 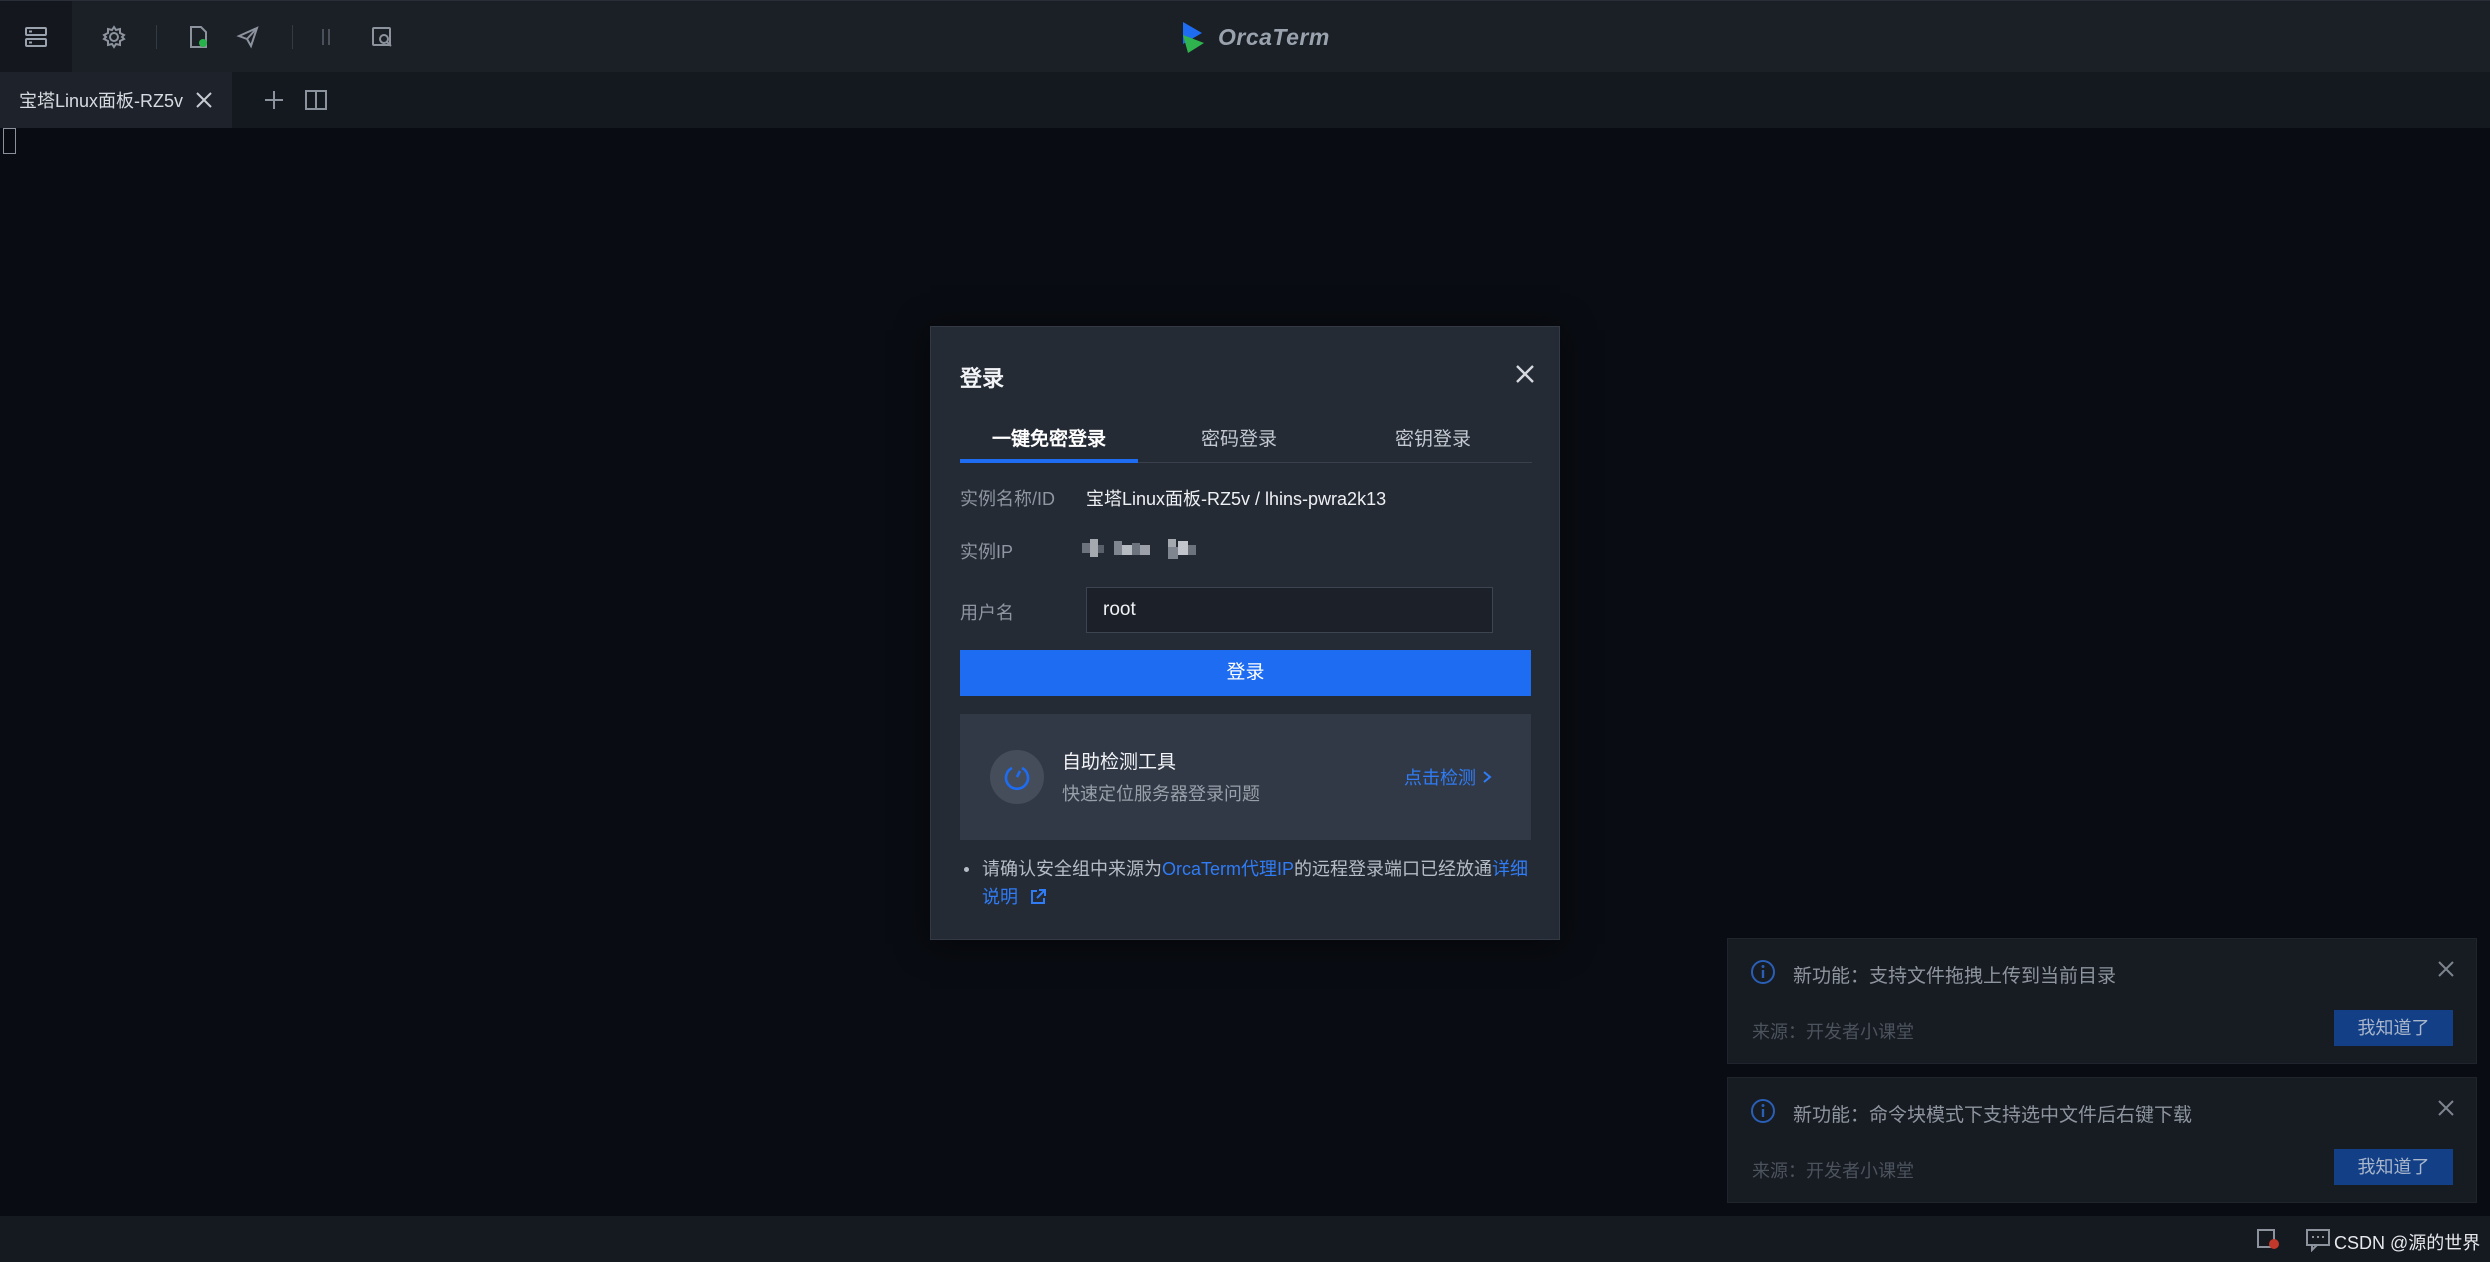 I want to click on app-logo: OrcaTerm, so click(x=1255, y=37).